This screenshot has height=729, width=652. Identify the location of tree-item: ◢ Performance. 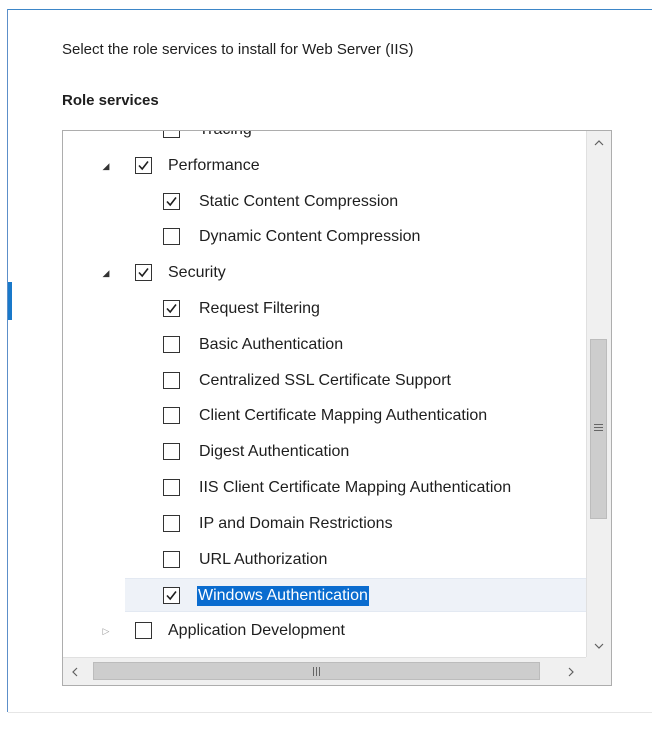
(324, 166).